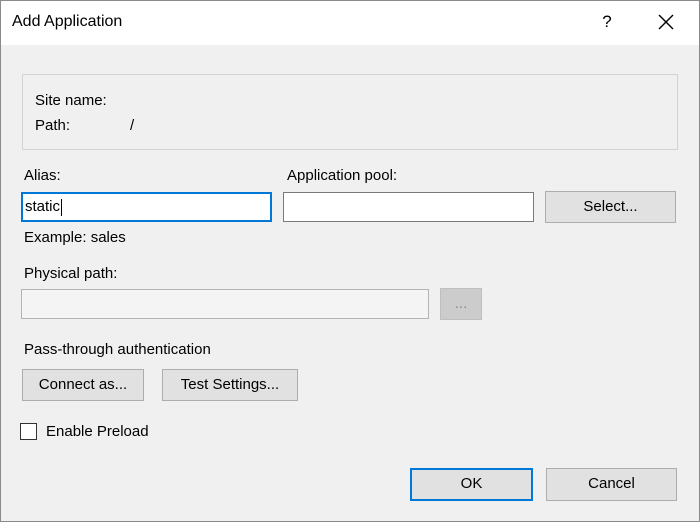 The height and width of the screenshot is (522, 700). Describe the element at coordinates (342, 175) in the screenshot. I see `application-pool-label: Application pool:` at that location.